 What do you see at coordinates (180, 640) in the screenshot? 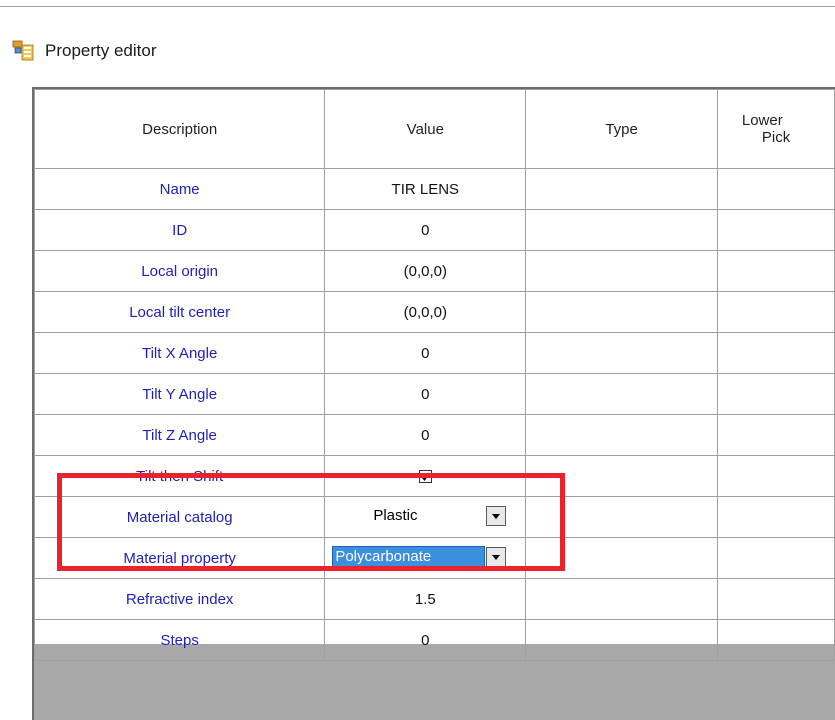
I see `row-description: Steps` at bounding box center [180, 640].